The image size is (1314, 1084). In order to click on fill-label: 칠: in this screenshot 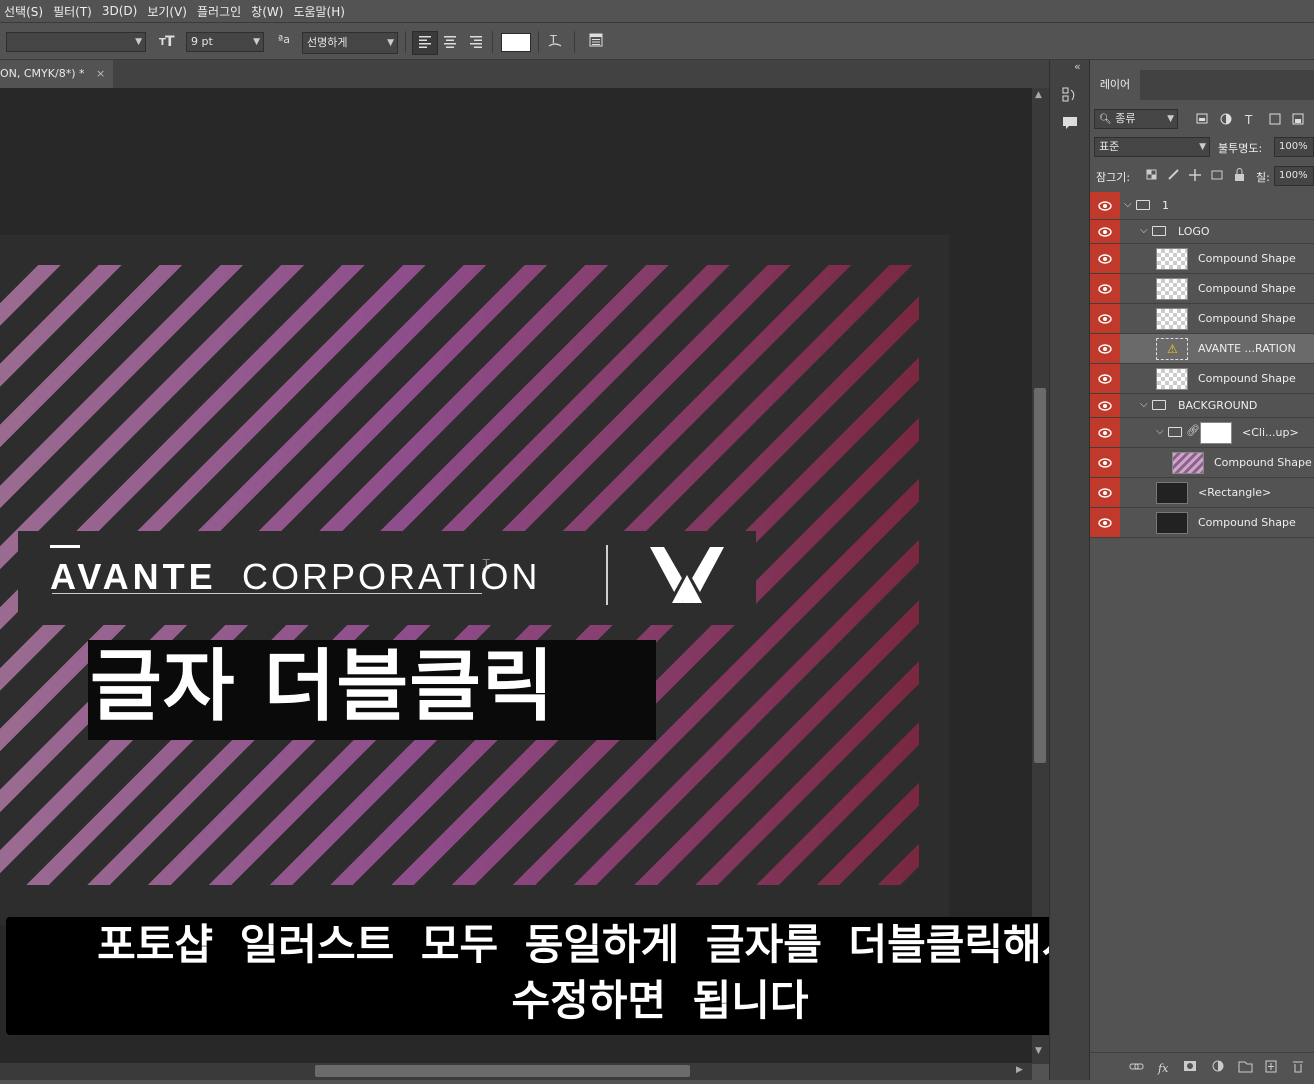, I will do `click(1263, 177)`.